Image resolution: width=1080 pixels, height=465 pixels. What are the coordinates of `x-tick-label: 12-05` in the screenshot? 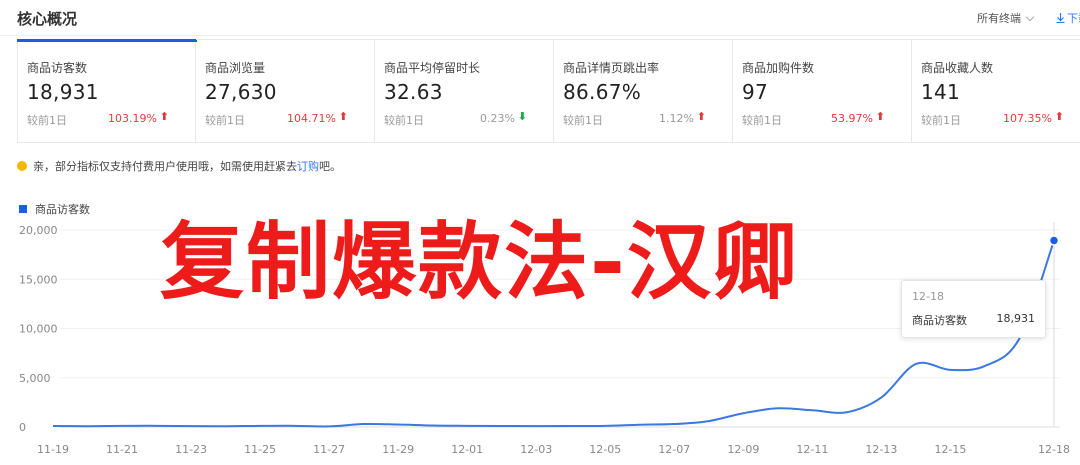 It's located at (605, 449).